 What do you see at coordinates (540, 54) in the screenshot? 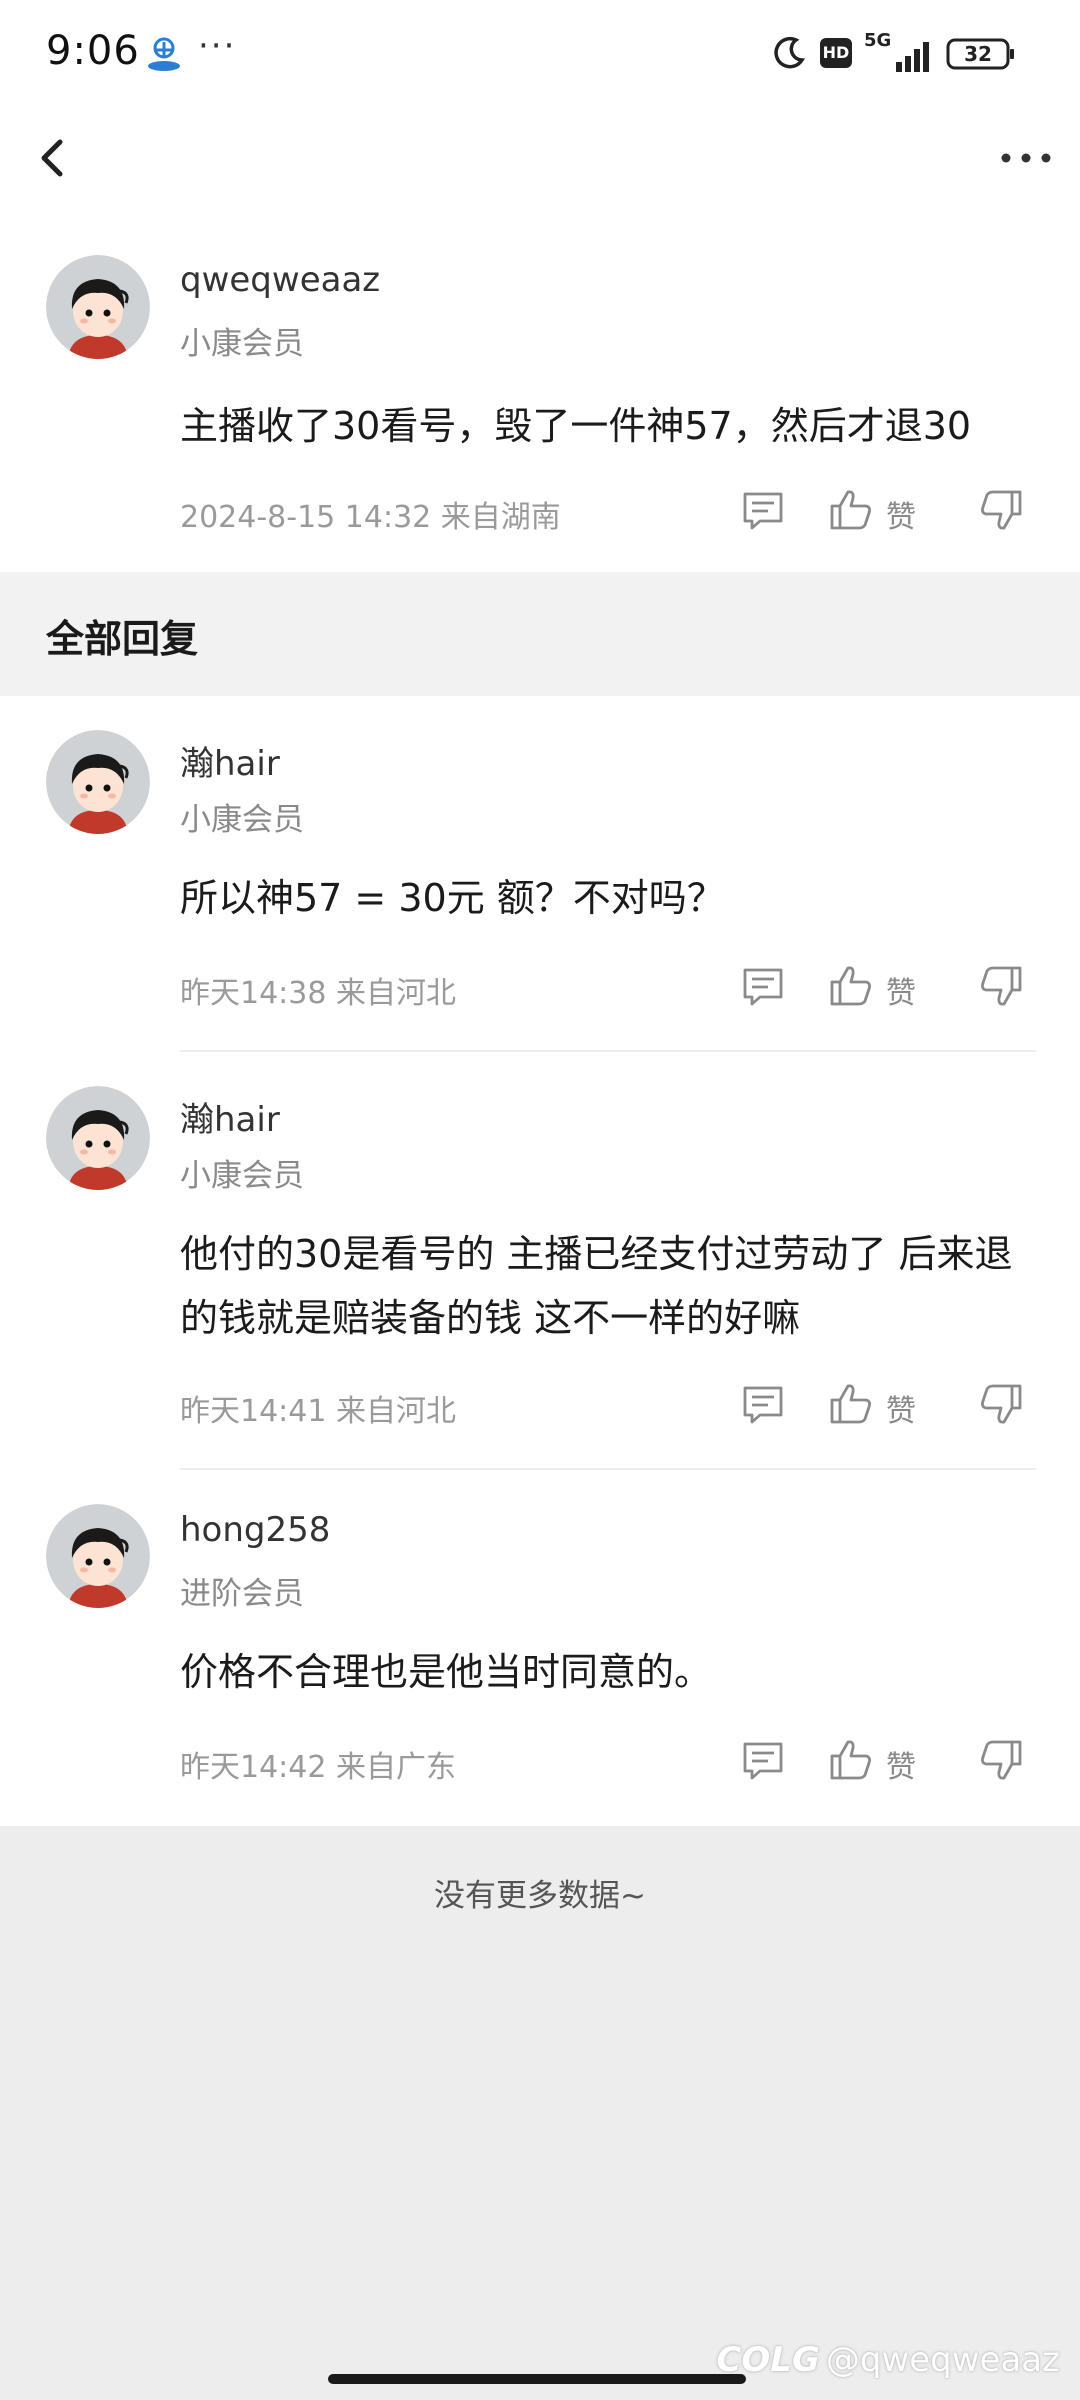
I see `status-bar: 9:06 ··· HD 5G 32` at bounding box center [540, 54].